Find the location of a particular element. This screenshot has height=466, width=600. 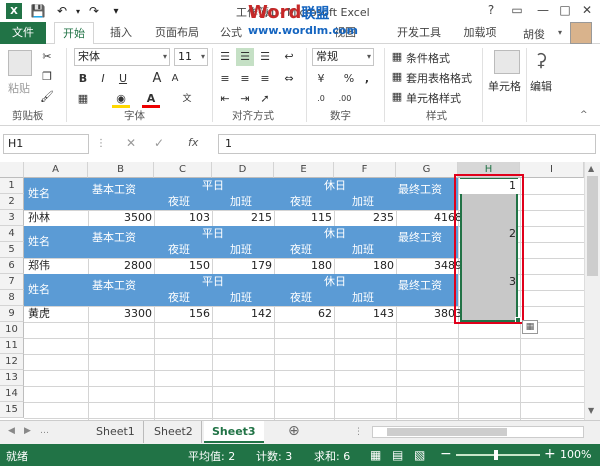

format-painter-icon: 🖌 is located at coordinates (47, 97).